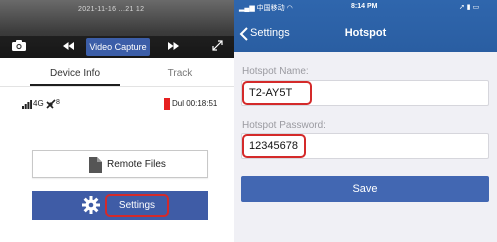 Image resolution: width=497 pixels, height=242 pixels. I want to click on settings-button: Settings, so click(120, 205).